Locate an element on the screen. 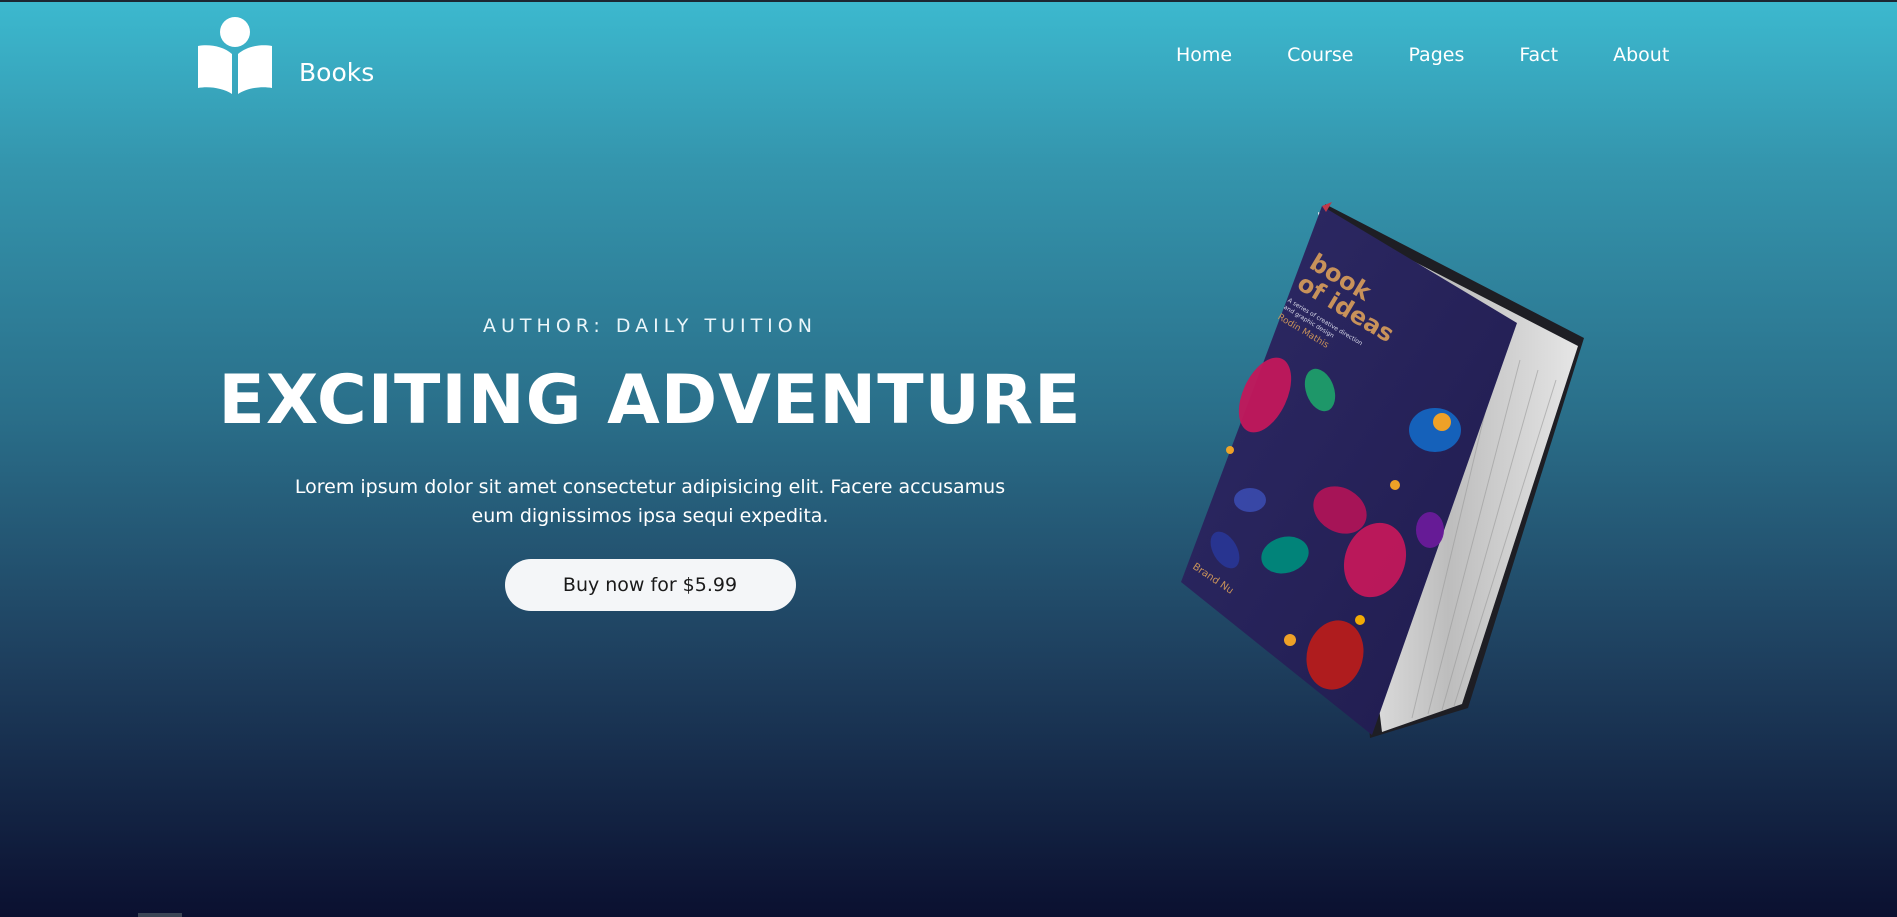 The height and width of the screenshot is (917, 1897). book-reader-icon is located at coordinates (235, 56).